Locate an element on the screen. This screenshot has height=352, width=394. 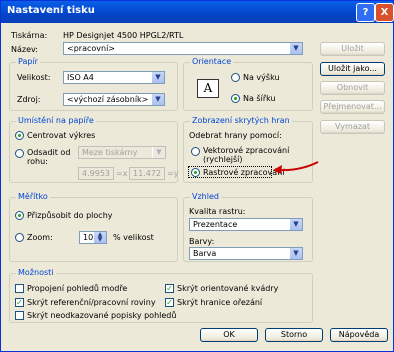
raster-quality-value: Prezentace is located at coordinates (215, 224).